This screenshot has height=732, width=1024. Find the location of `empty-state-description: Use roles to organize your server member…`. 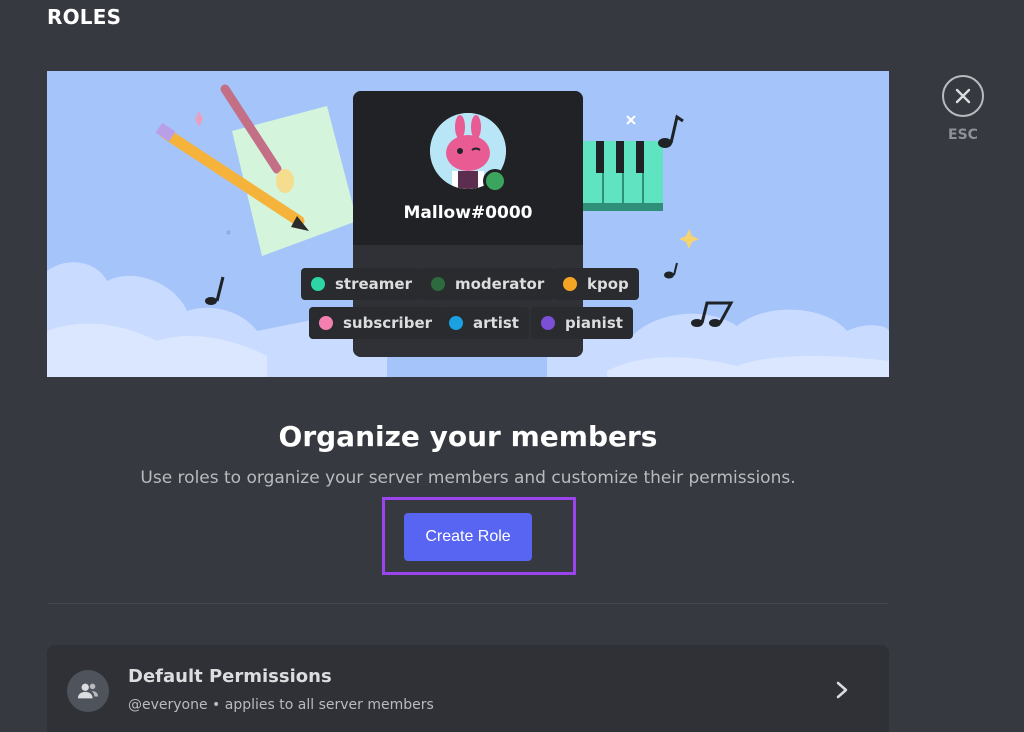

empty-state-description: Use roles to organize your server member… is located at coordinates (468, 478).